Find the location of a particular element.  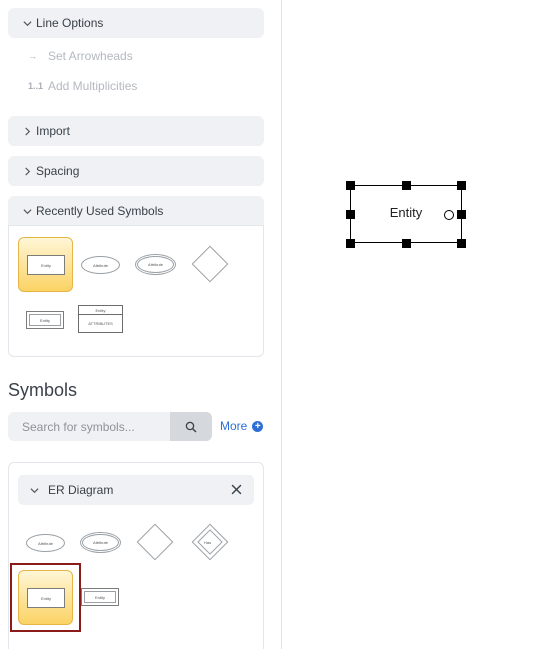

close-icon is located at coordinates (236, 489).